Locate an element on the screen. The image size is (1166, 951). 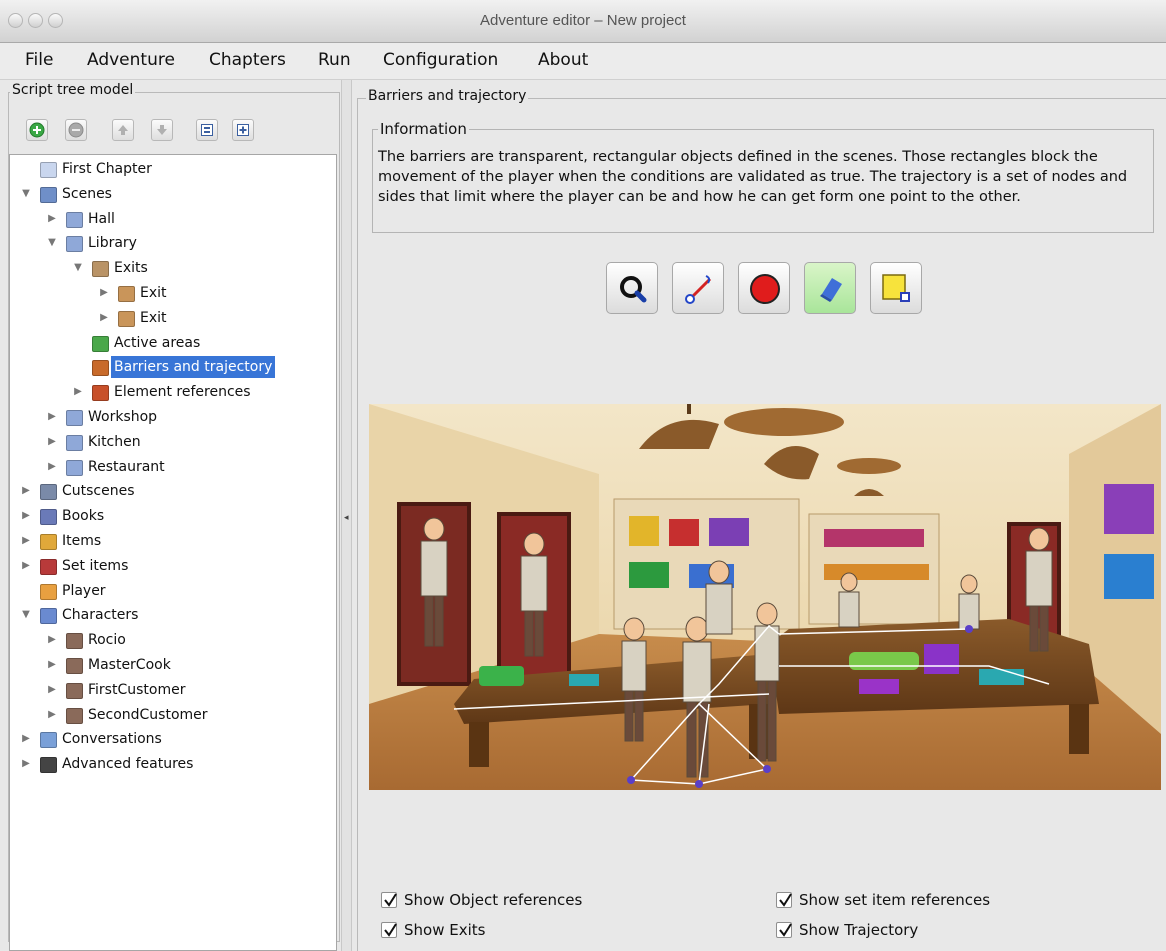
tree-node-label: Rocio is located at coordinates (107, 640).